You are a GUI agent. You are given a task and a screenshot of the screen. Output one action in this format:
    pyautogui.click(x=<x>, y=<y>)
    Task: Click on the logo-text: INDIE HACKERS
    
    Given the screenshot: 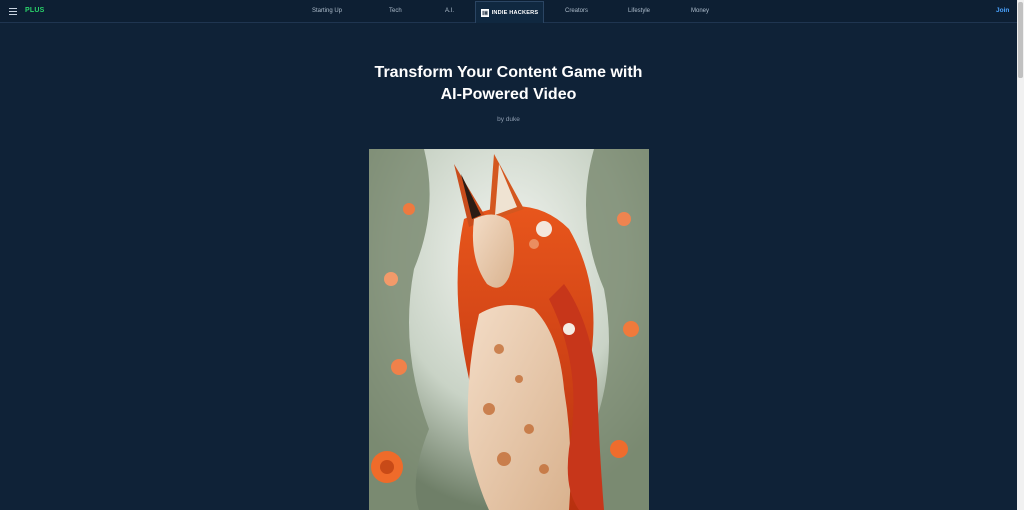 What is the action you would take?
    pyautogui.click(x=515, y=12)
    